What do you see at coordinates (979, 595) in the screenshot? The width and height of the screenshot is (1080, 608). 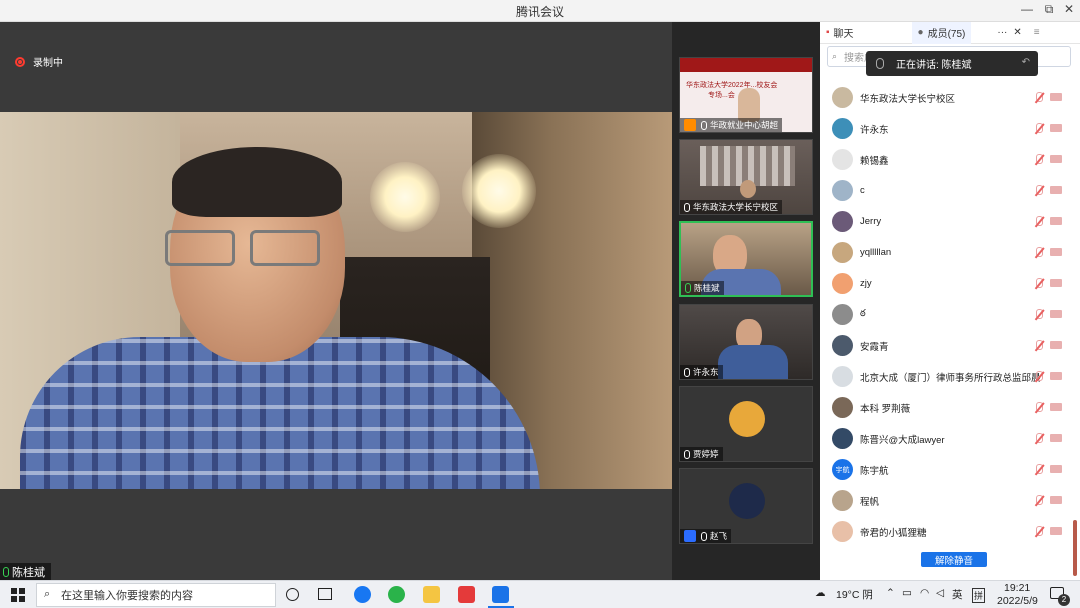 I see `ime-mode: 拼` at bounding box center [979, 595].